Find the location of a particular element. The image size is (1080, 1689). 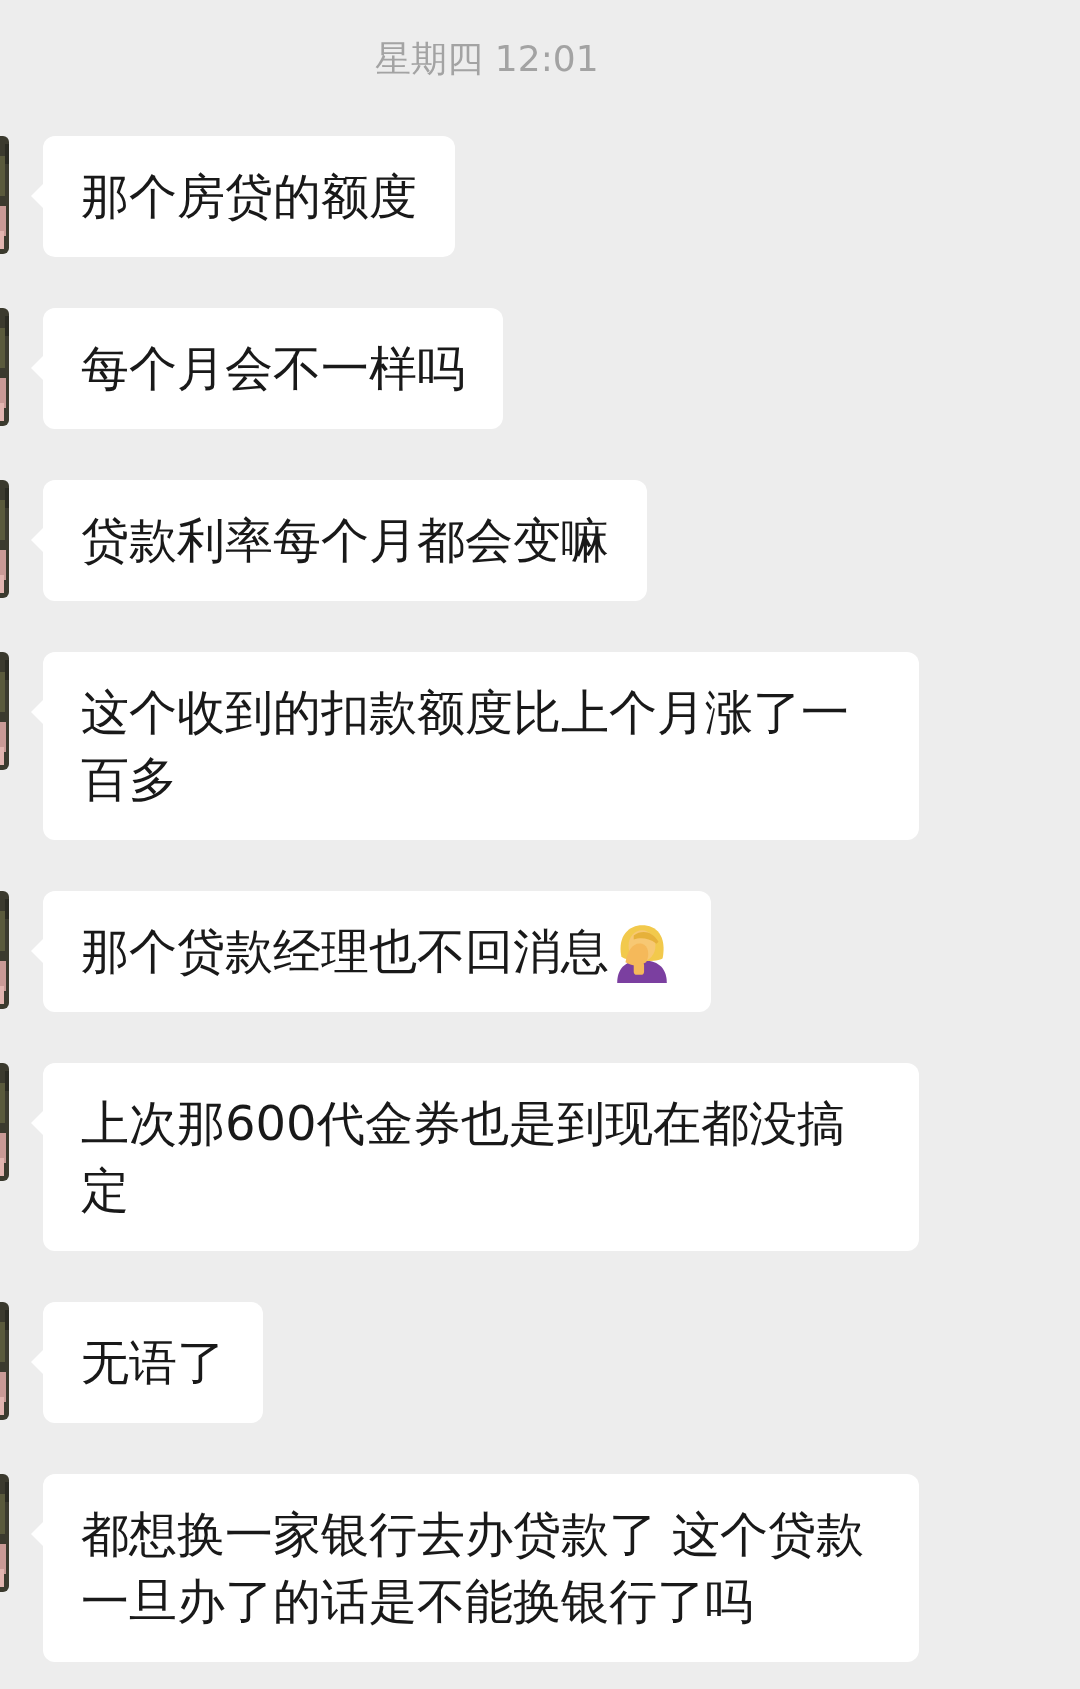

message-text: 那个贷款经理也不回消息 is located at coordinates (345, 951).